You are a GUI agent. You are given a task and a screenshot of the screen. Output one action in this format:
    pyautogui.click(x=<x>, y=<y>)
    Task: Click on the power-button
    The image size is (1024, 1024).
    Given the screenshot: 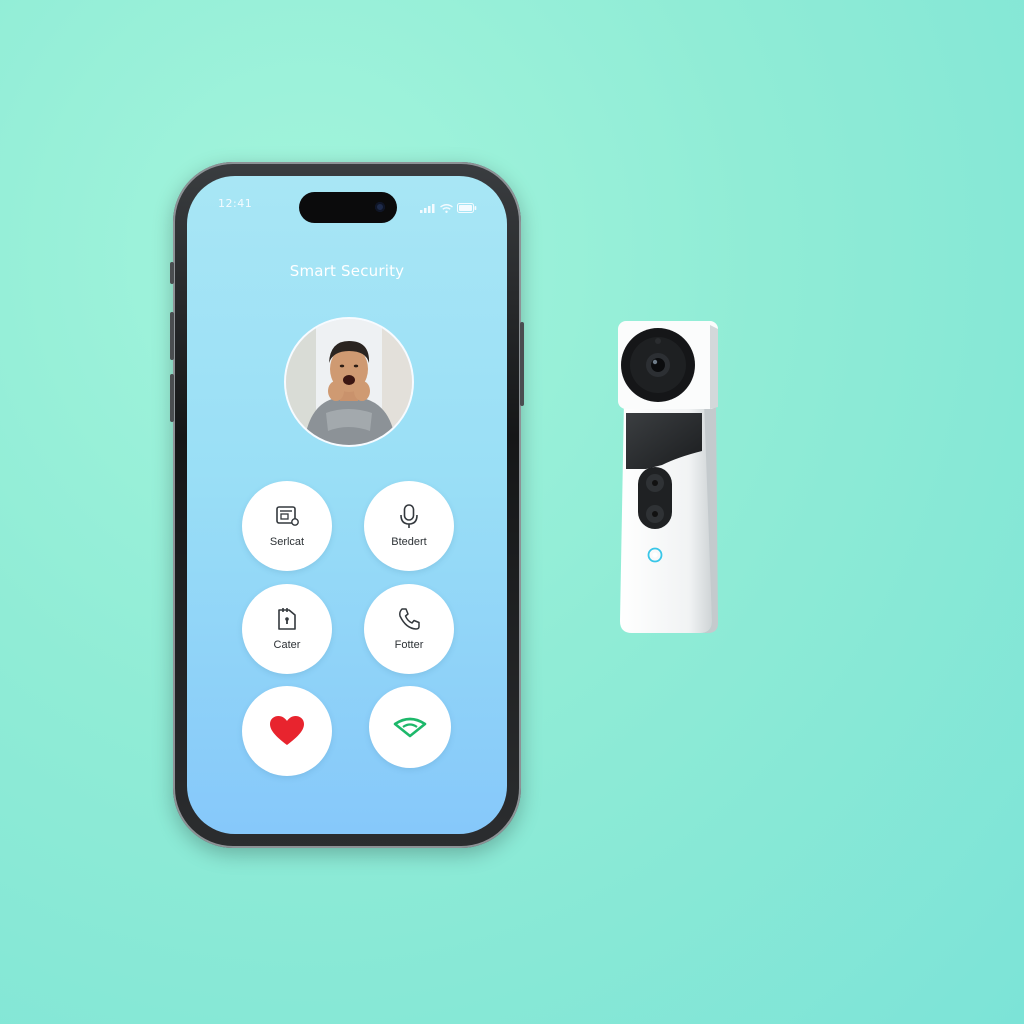 What is the action you would take?
    pyautogui.click(x=522, y=364)
    